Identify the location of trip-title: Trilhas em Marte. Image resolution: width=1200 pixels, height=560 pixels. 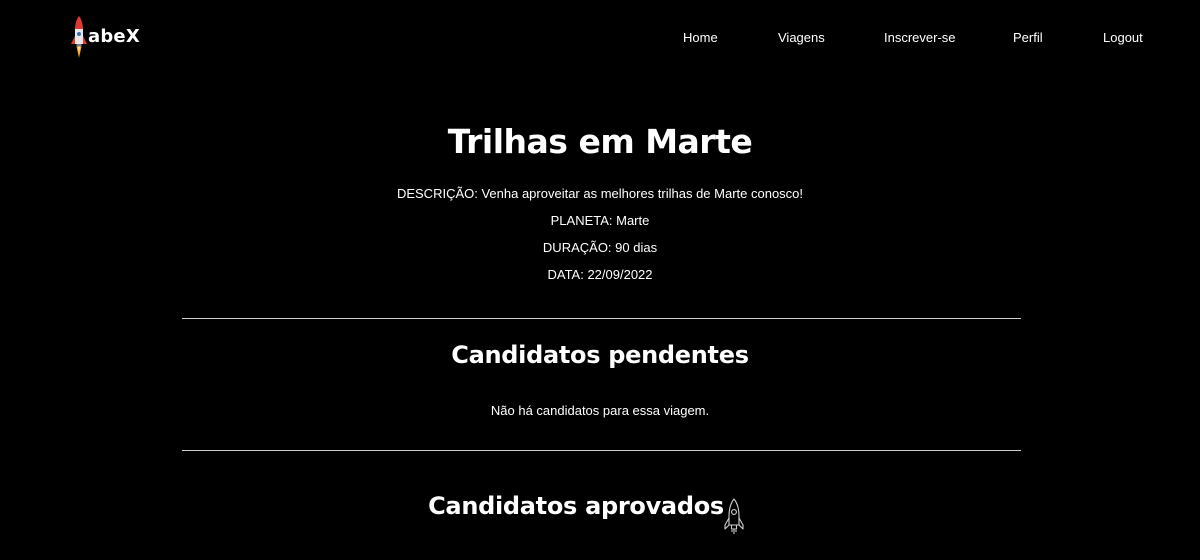
(600, 141).